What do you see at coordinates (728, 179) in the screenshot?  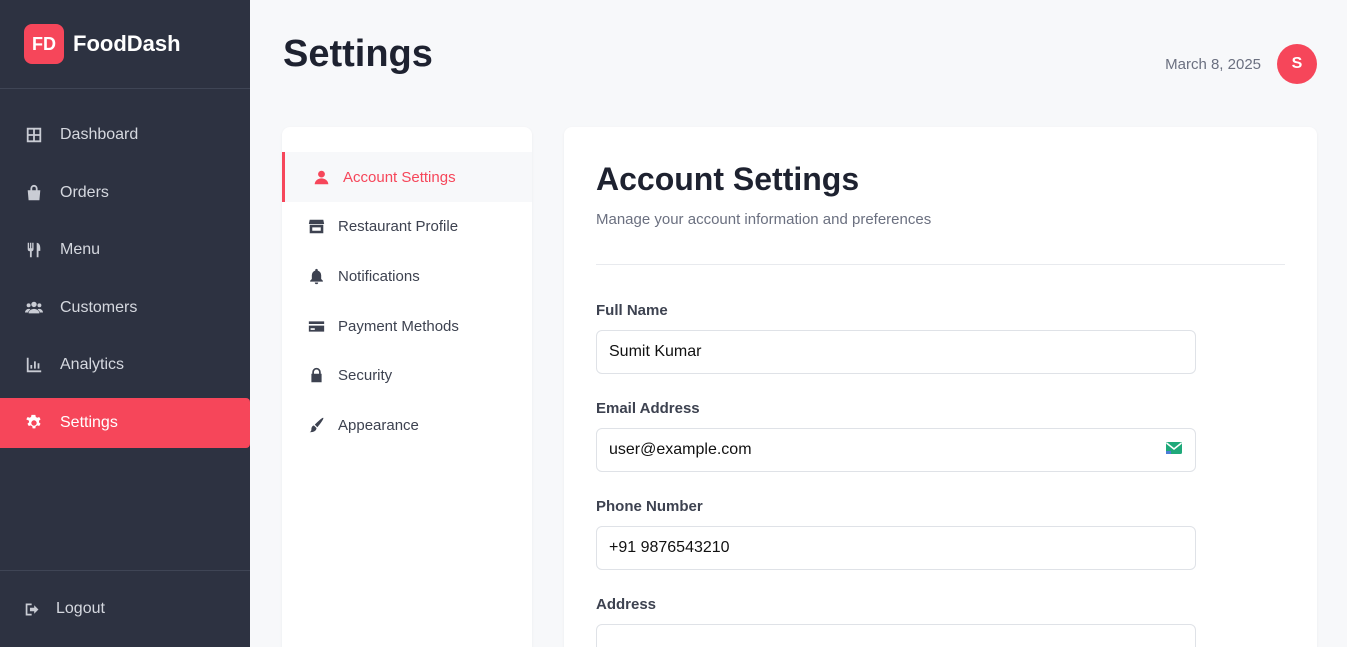 I see `section-title: Account Settings` at bounding box center [728, 179].